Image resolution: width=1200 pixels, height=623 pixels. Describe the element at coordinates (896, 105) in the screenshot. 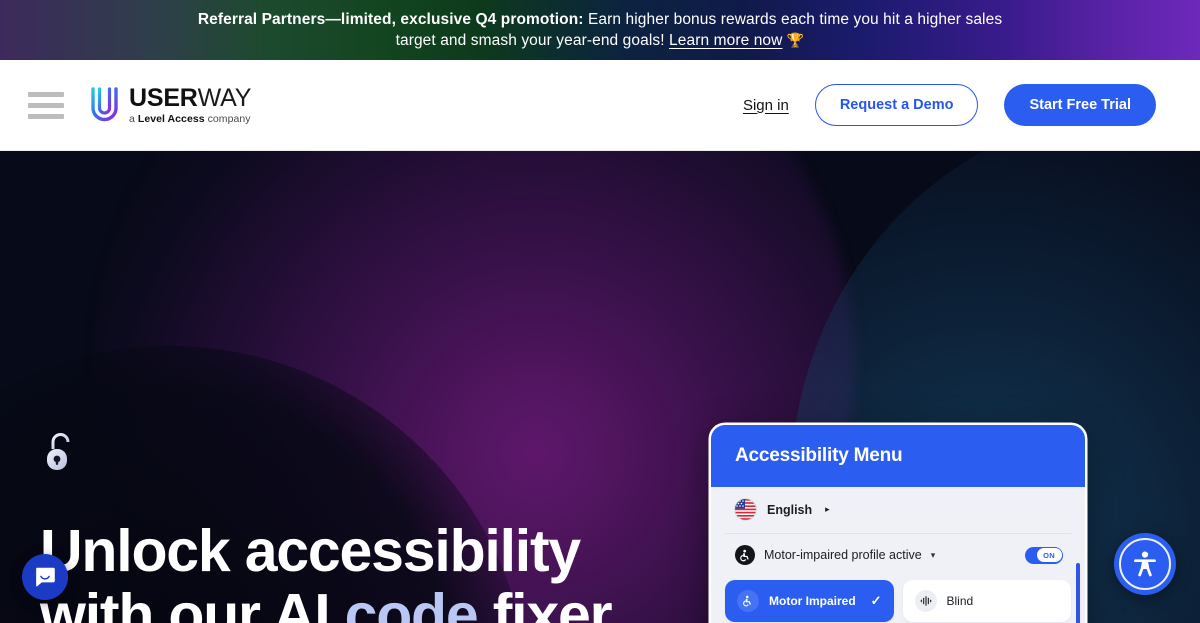

I see `request-demo-button: Request a Demo` at that location.